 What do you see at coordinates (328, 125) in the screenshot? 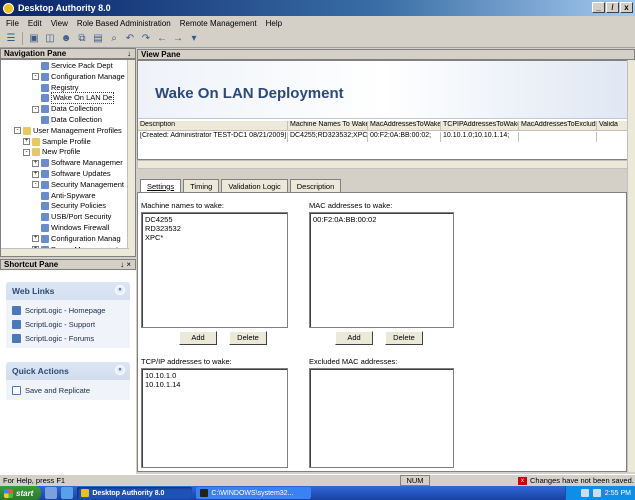
I see `column-machine-names: Machine Names To Wake` at bounding box center [328, 125].